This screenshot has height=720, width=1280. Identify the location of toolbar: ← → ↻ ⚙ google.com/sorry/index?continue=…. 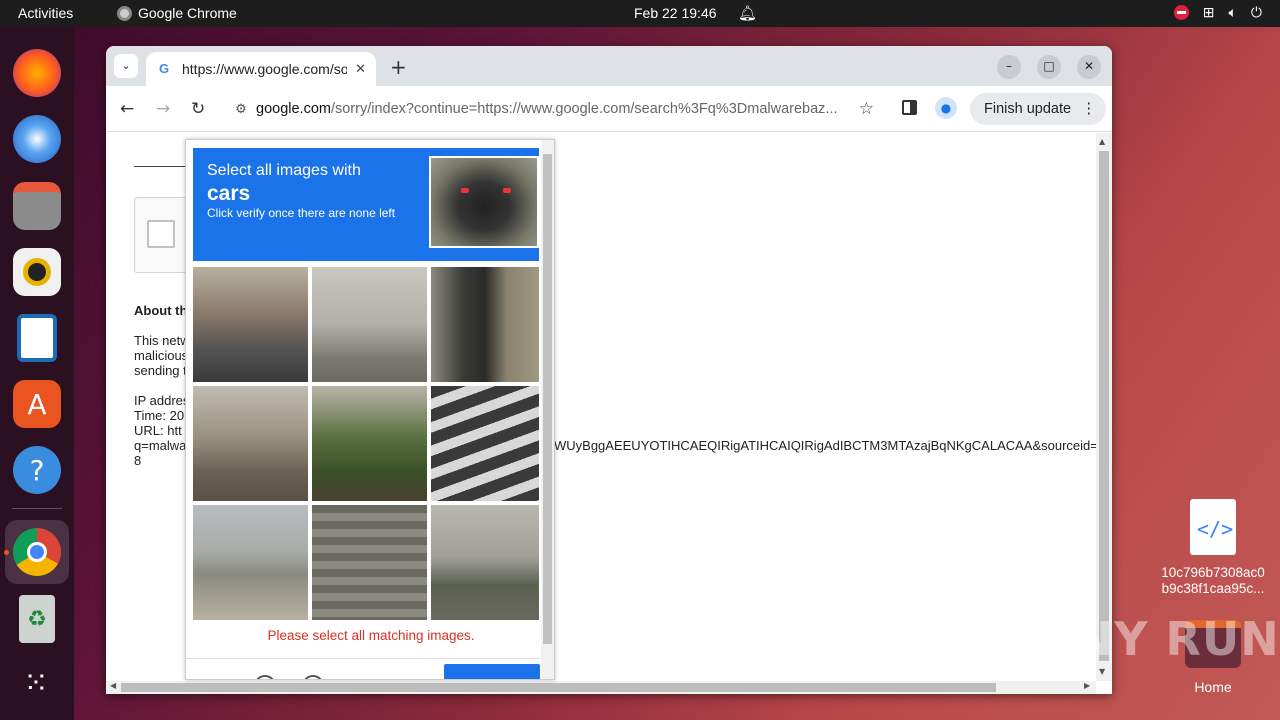
(609, 109).